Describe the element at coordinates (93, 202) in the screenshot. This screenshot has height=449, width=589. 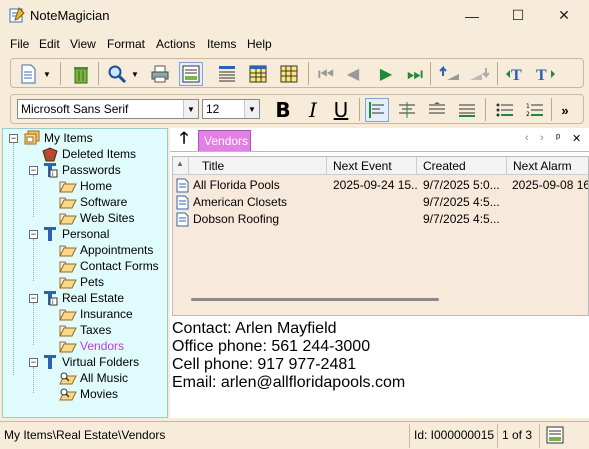
I see `tree-item-software: Software` at that location.